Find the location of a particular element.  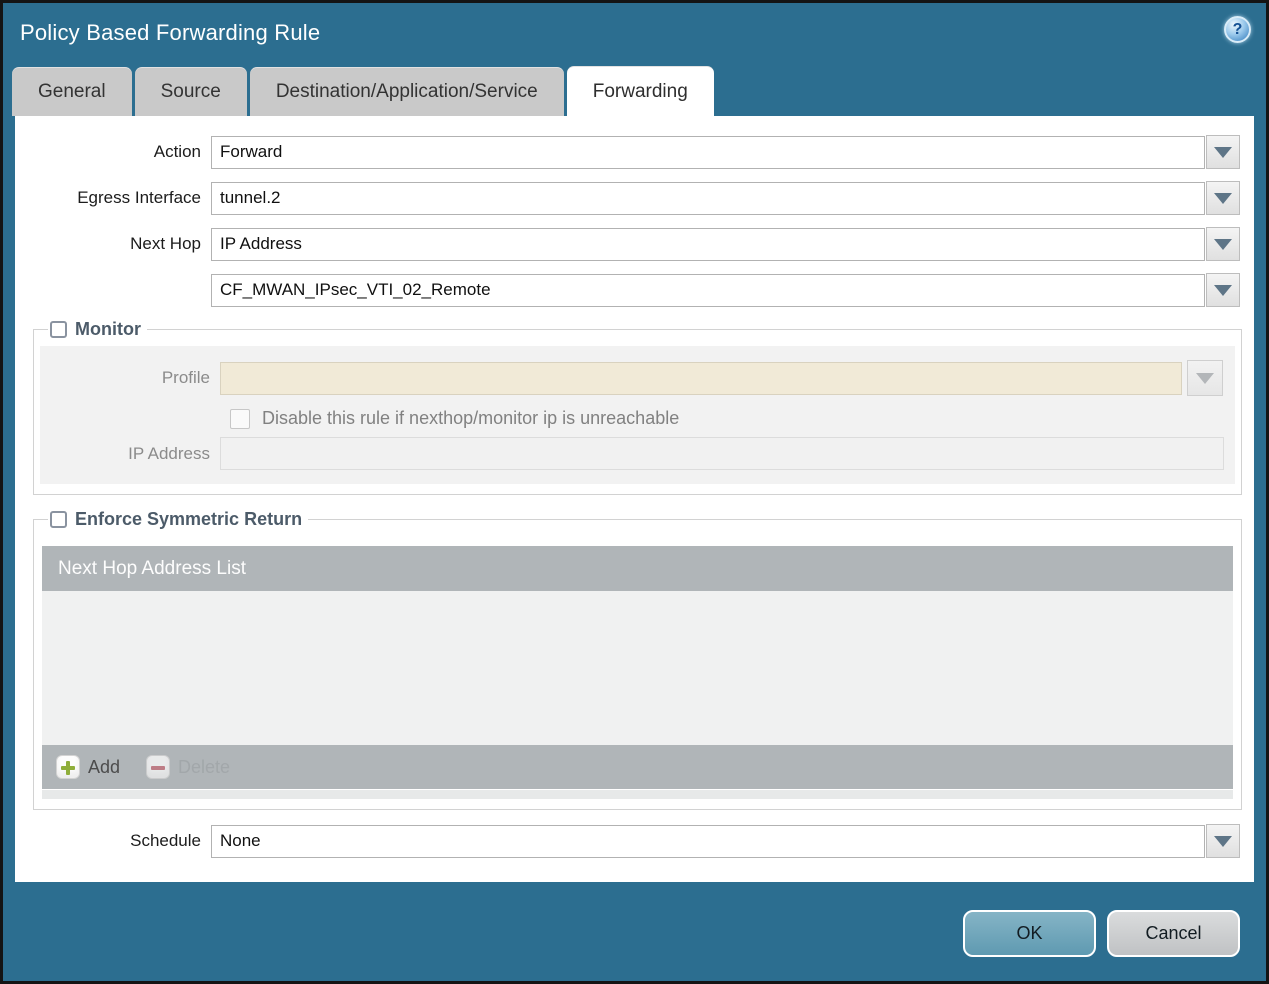

help-icon: ? is located at coordinates (1237, 29).